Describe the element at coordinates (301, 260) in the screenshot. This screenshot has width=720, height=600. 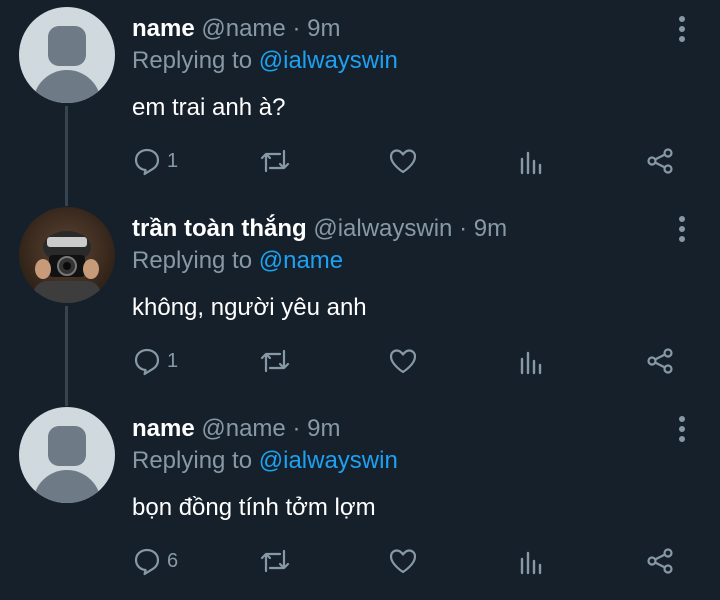
I see `mention-link: @name` at that location.